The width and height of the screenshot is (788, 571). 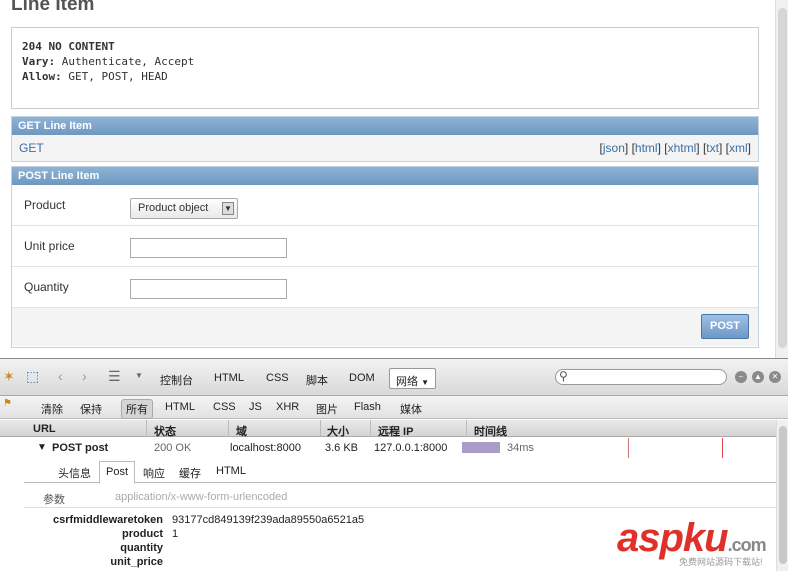 I want to click on quantity-row: Quantity, so click(x=385, y=287).